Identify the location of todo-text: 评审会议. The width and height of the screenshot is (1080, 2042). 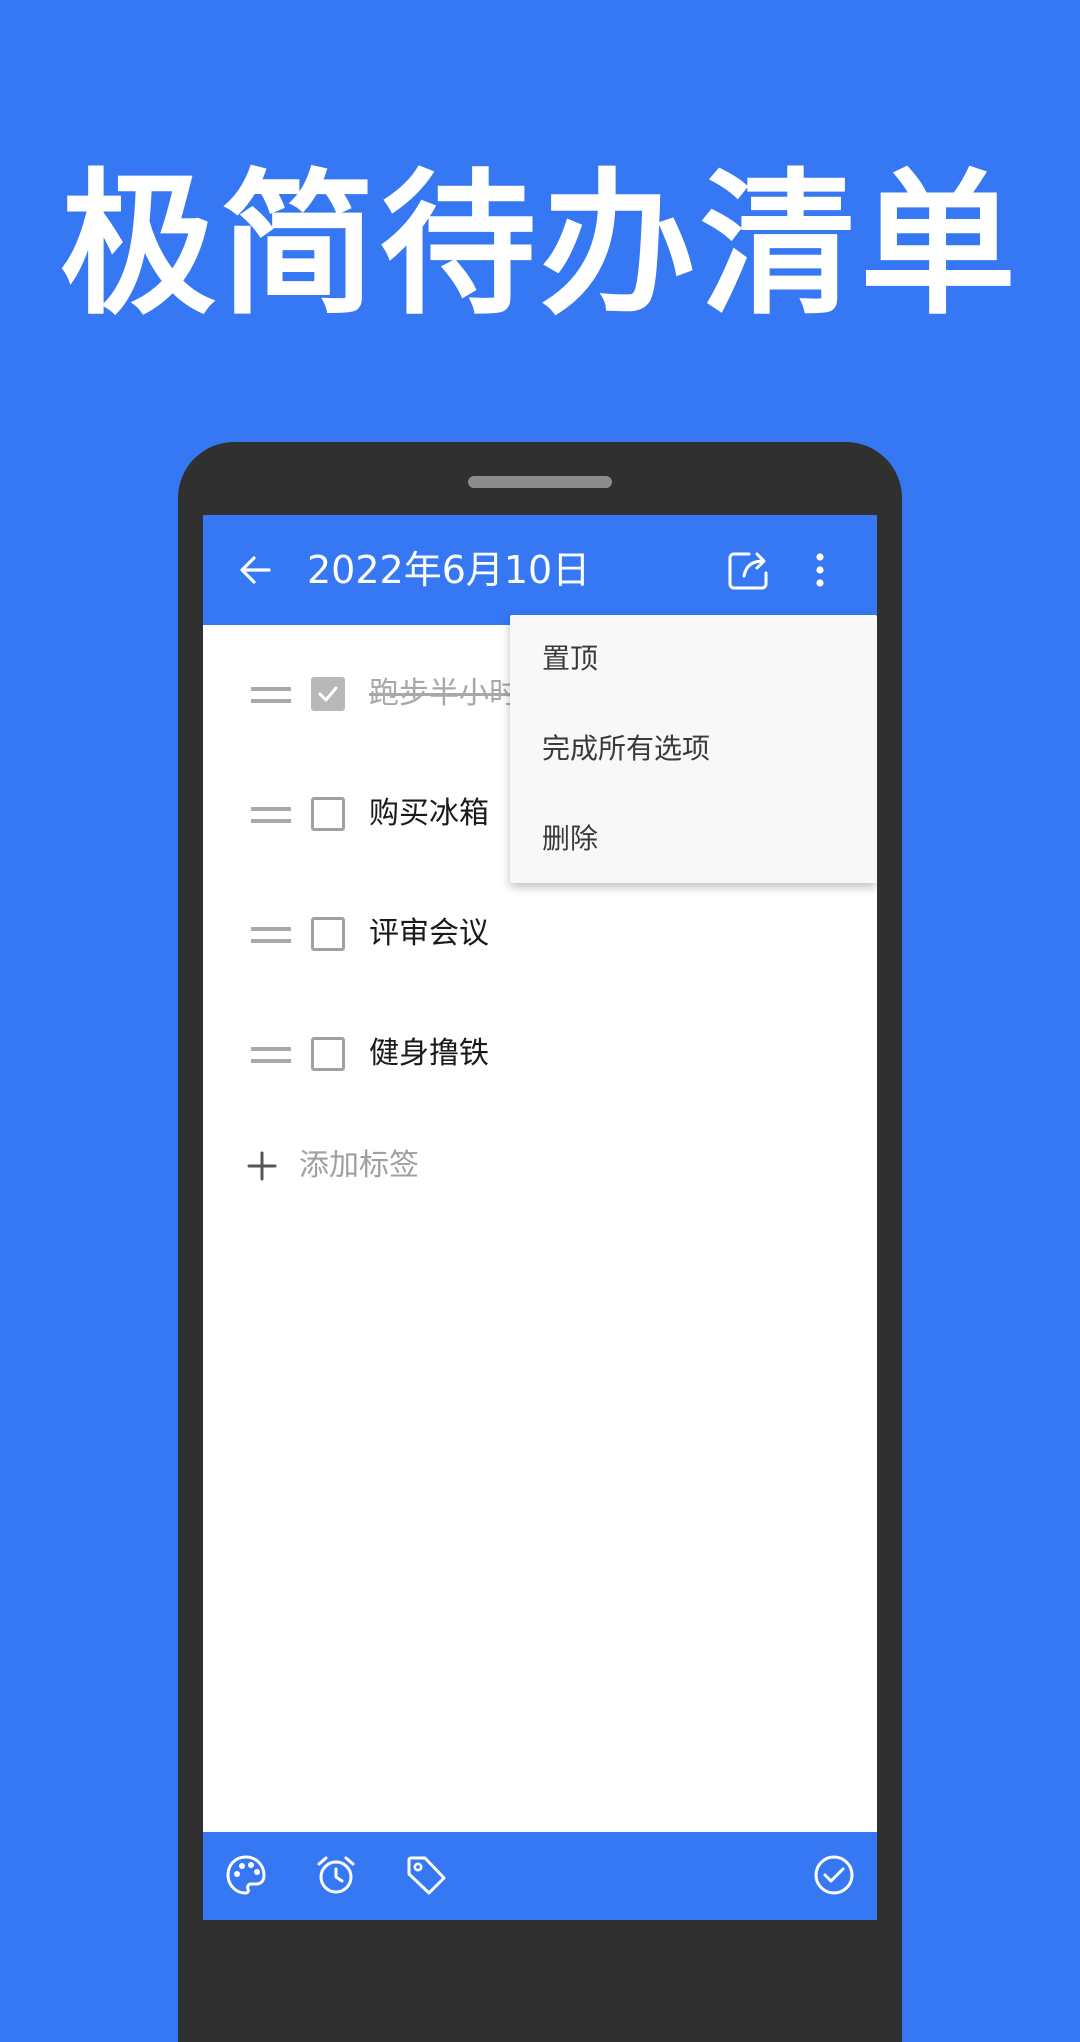
(429, 934).